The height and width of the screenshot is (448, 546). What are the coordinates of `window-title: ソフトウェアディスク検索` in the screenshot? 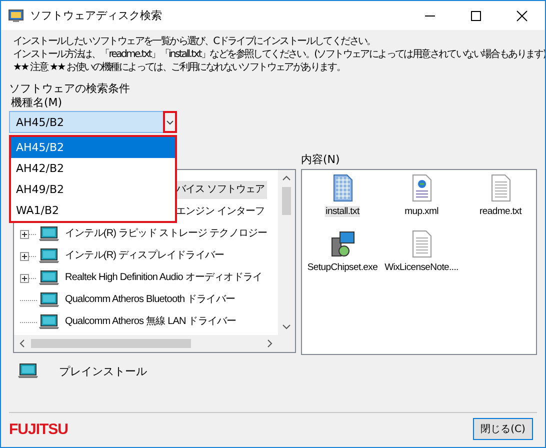 It's located at (96, 15).